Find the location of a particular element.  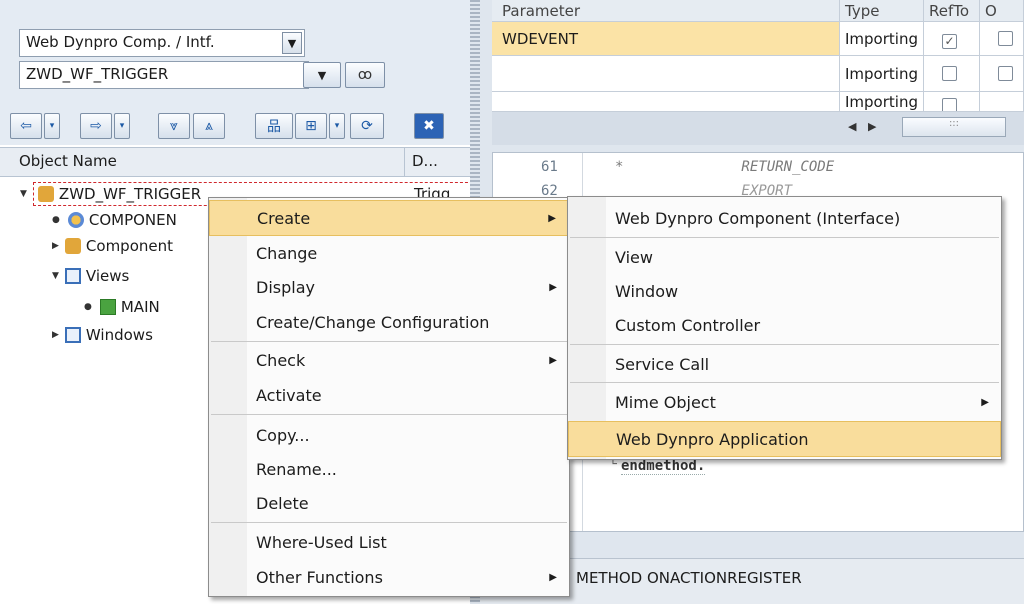

menu-item-other-functions: Other Functions ▶ is located at coordinates (389, 577).